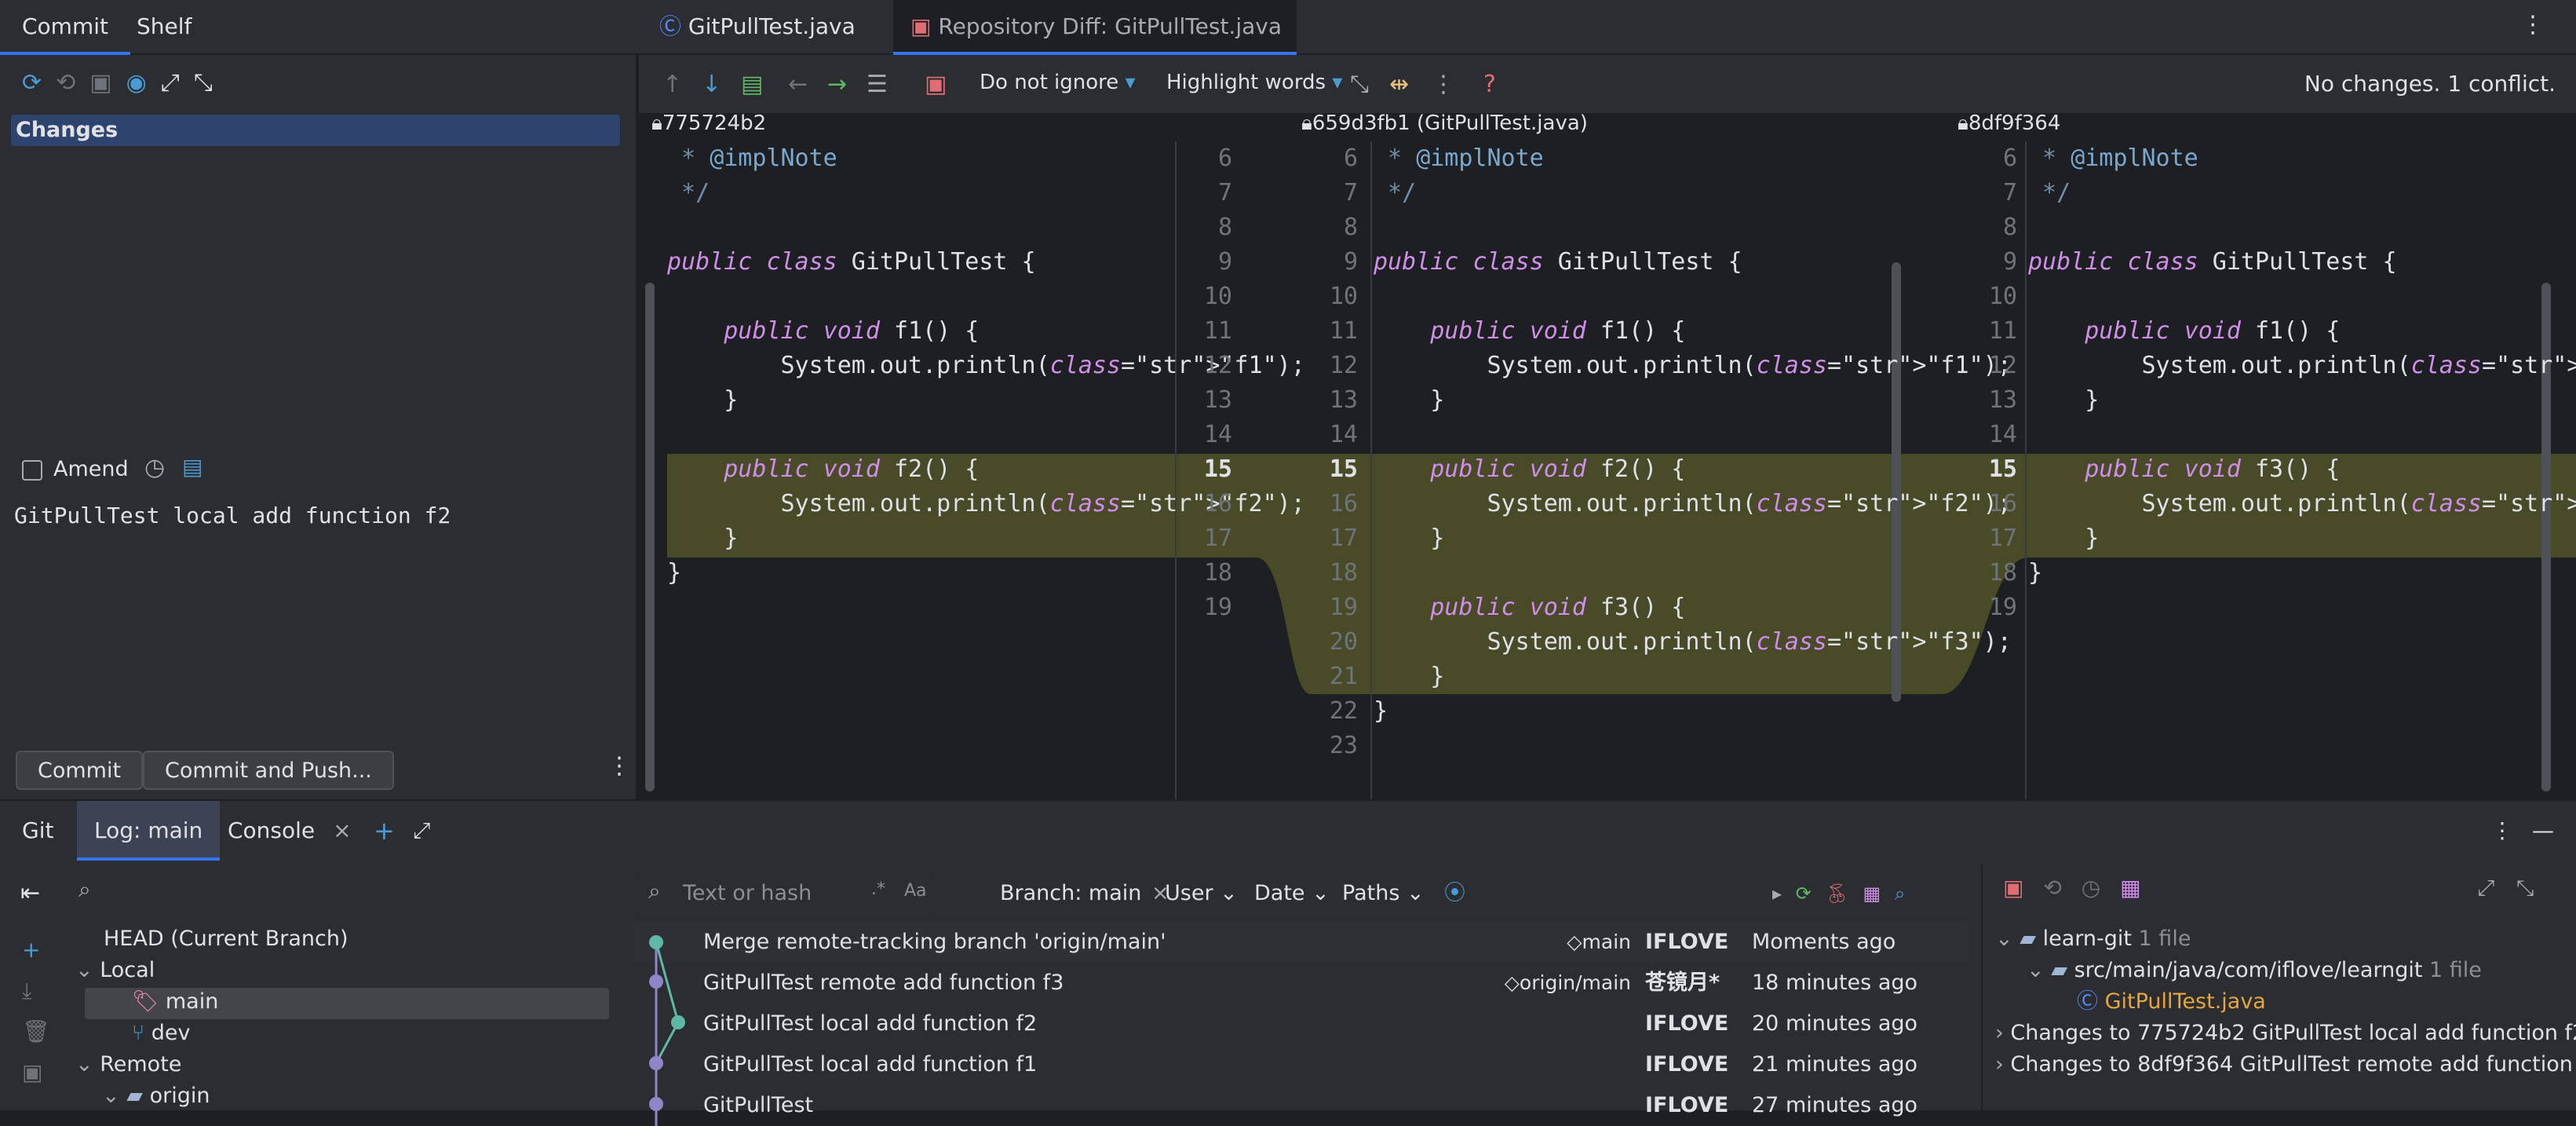  What do you see at coordinates (143, 83) in the screenshot?
I see `eye-icon: ◉` at bounding box center [143, 83].